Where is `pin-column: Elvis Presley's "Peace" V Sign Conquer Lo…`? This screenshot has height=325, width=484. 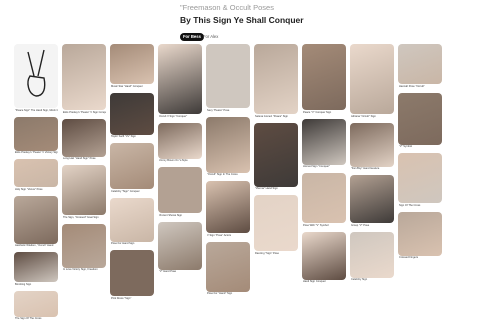
pin-column: Elvis Presley's "Peace" V Sign Conquer Lo… is located at coordinates (84, 160).